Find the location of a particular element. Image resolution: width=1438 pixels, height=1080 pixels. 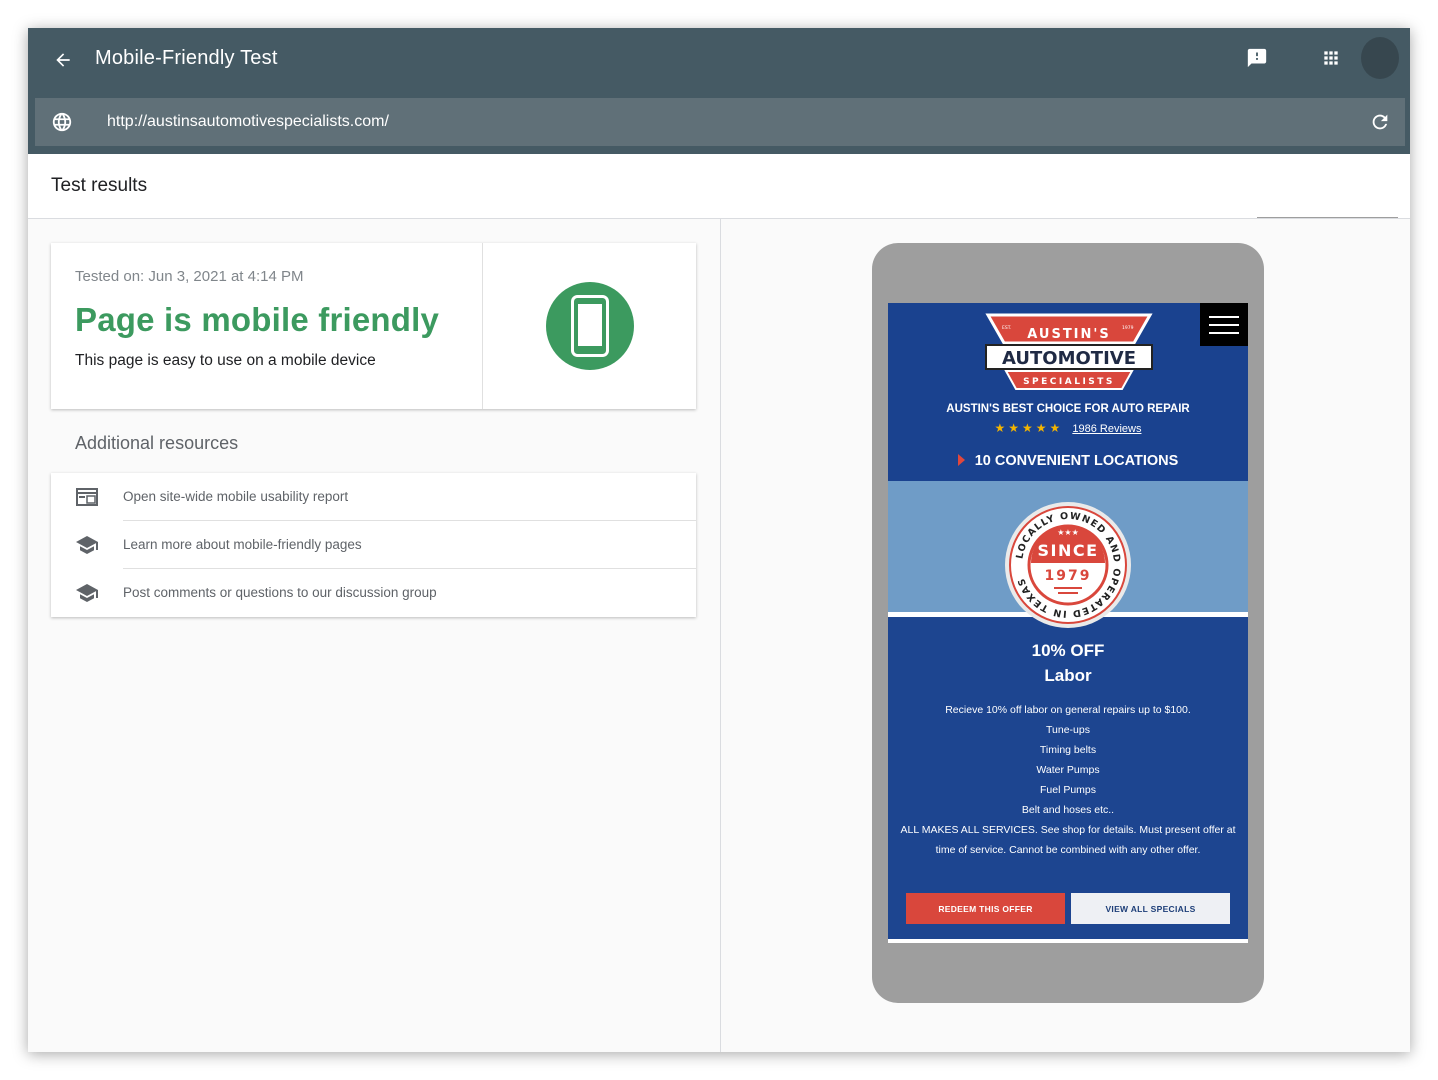

svg-text: EST. is located at coordinates (1006, 328).